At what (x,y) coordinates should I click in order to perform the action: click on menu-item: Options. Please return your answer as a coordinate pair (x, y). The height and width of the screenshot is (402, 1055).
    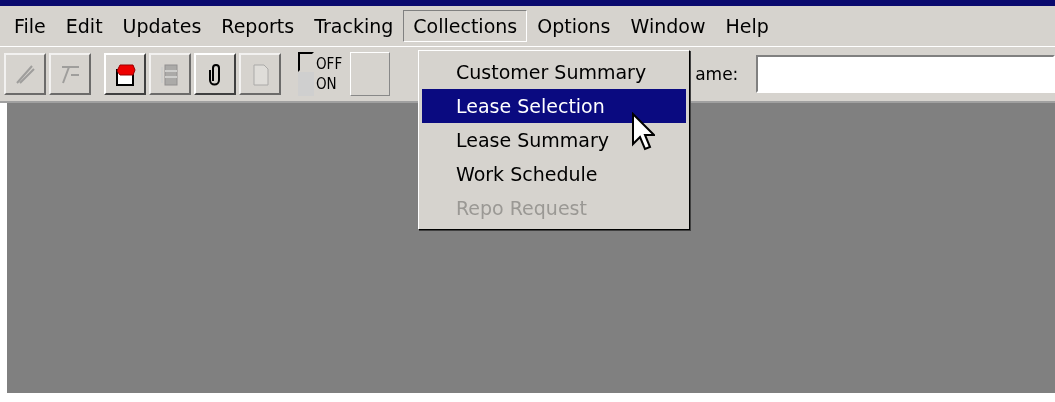
    Looking at the image, I should click on (574, 26).